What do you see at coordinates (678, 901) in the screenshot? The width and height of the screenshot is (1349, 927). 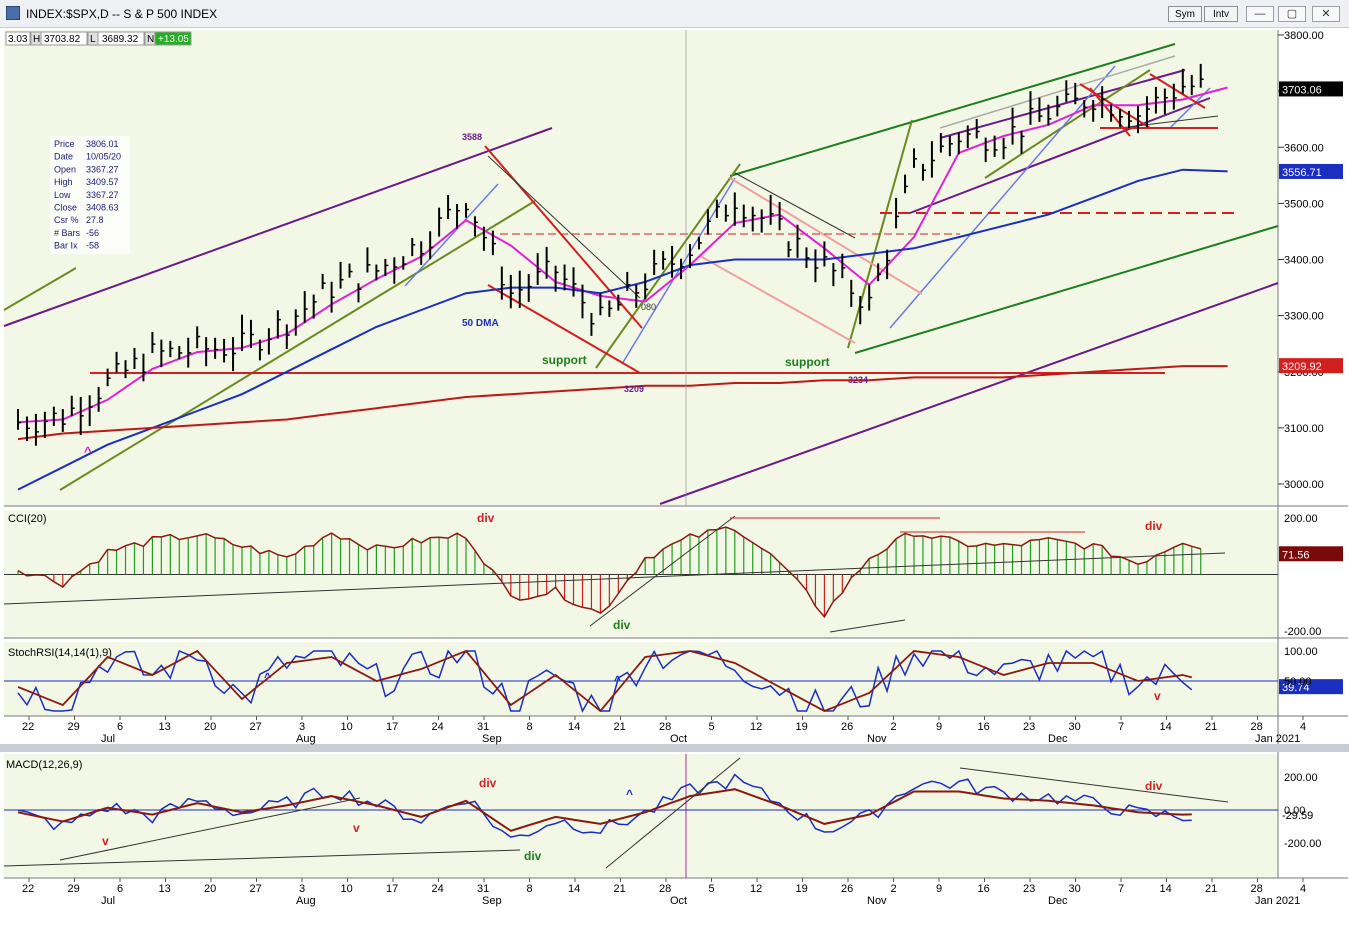 I see `x-month-label: Oct` at bounding box center [678, 901].